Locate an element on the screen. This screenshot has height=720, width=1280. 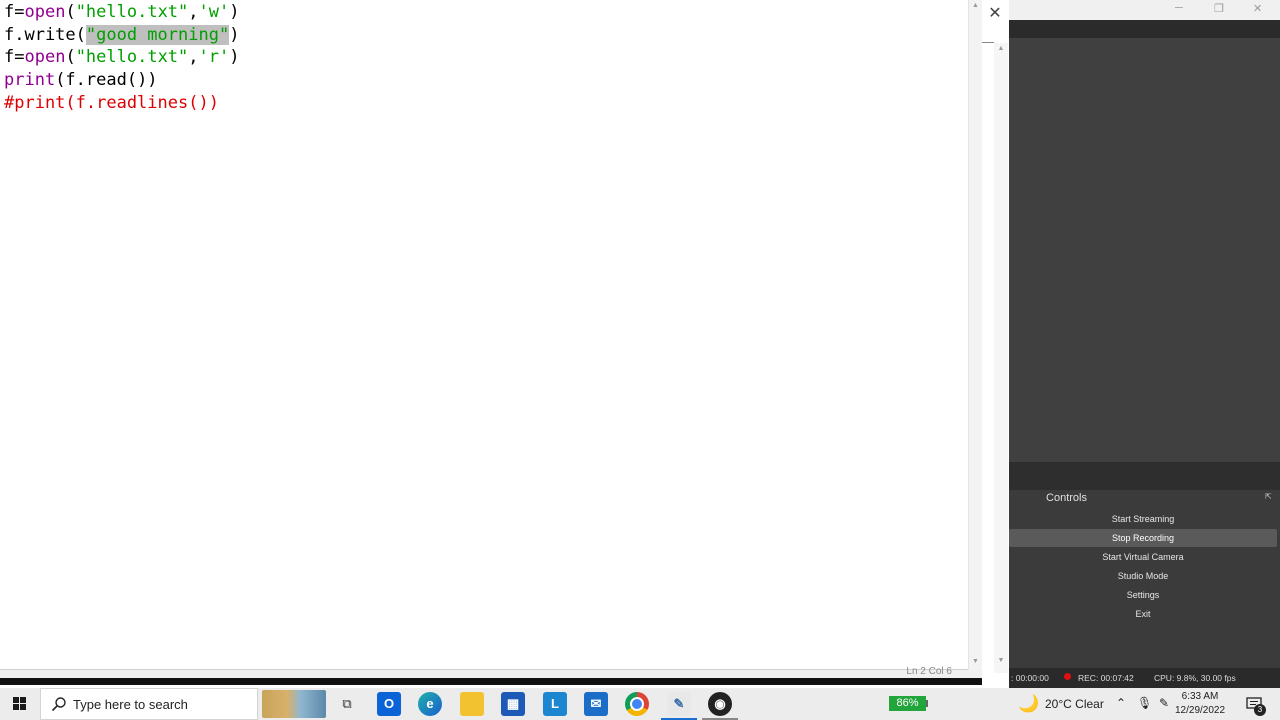
divider is located at coordinates (988, 42).